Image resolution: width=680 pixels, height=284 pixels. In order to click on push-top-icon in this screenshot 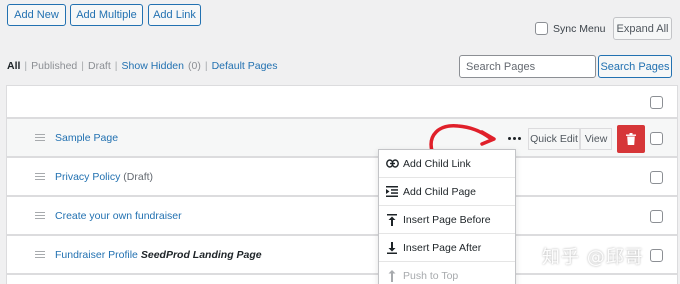, I will do `click(392, 276)`.